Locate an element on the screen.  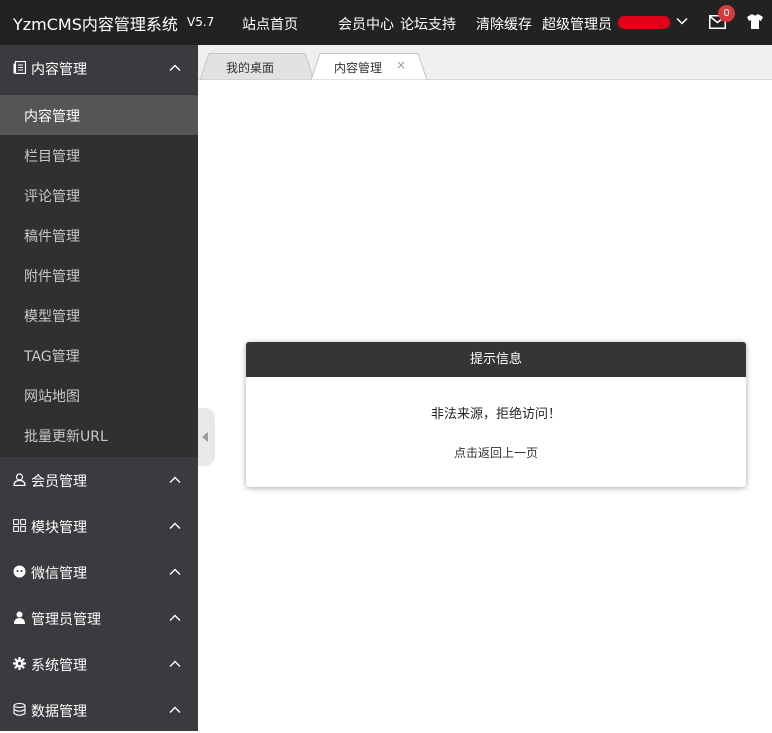
tab-content-management: 内容管理 × is located at coordinates (369, 66).